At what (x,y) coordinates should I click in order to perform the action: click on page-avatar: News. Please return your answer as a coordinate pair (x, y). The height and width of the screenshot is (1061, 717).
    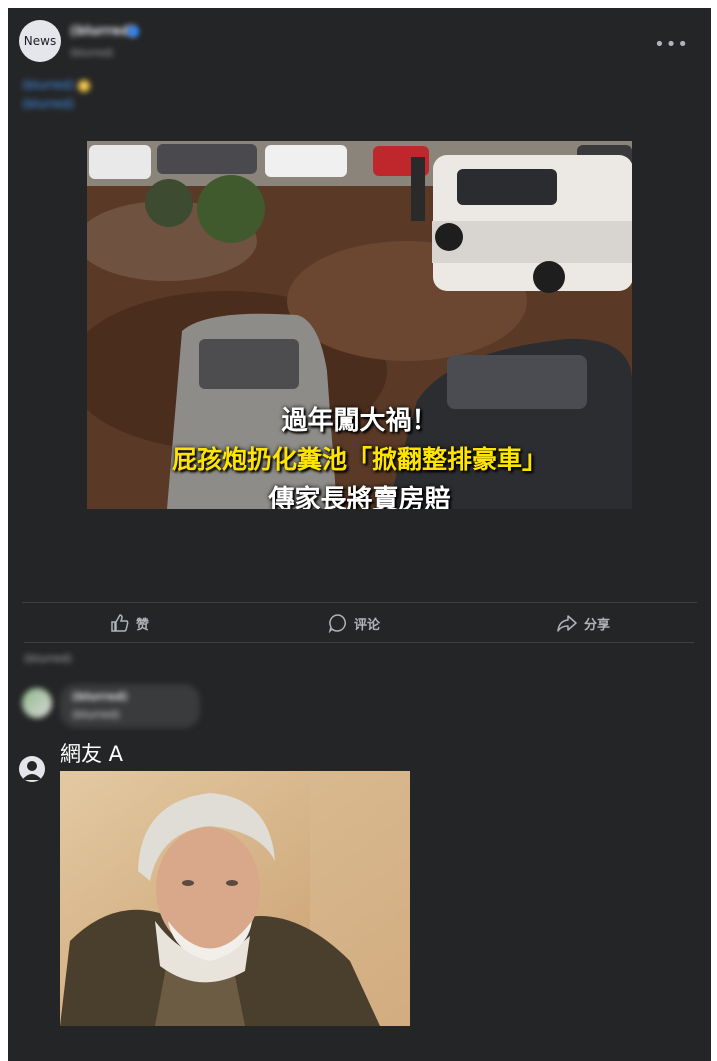
    Looking at the image, I should click on (40, 41).